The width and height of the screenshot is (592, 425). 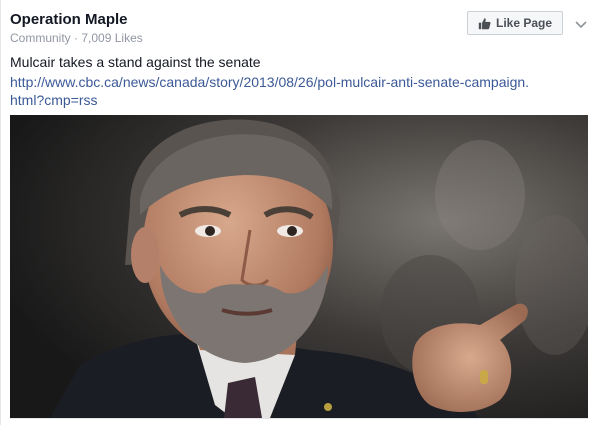 I want to click on divider, so click(x=299, y=418).